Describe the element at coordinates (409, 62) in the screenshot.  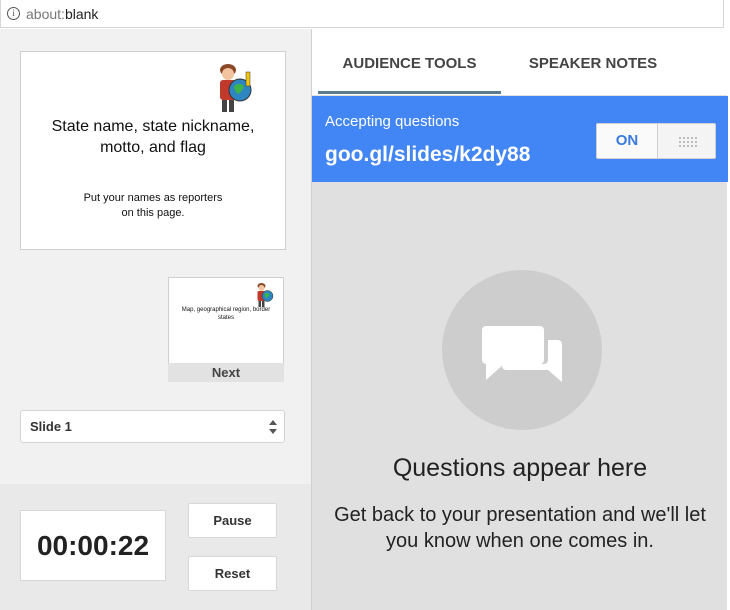
I see `tab-audience-tools: AUDIENCE TOOLS` at that location.